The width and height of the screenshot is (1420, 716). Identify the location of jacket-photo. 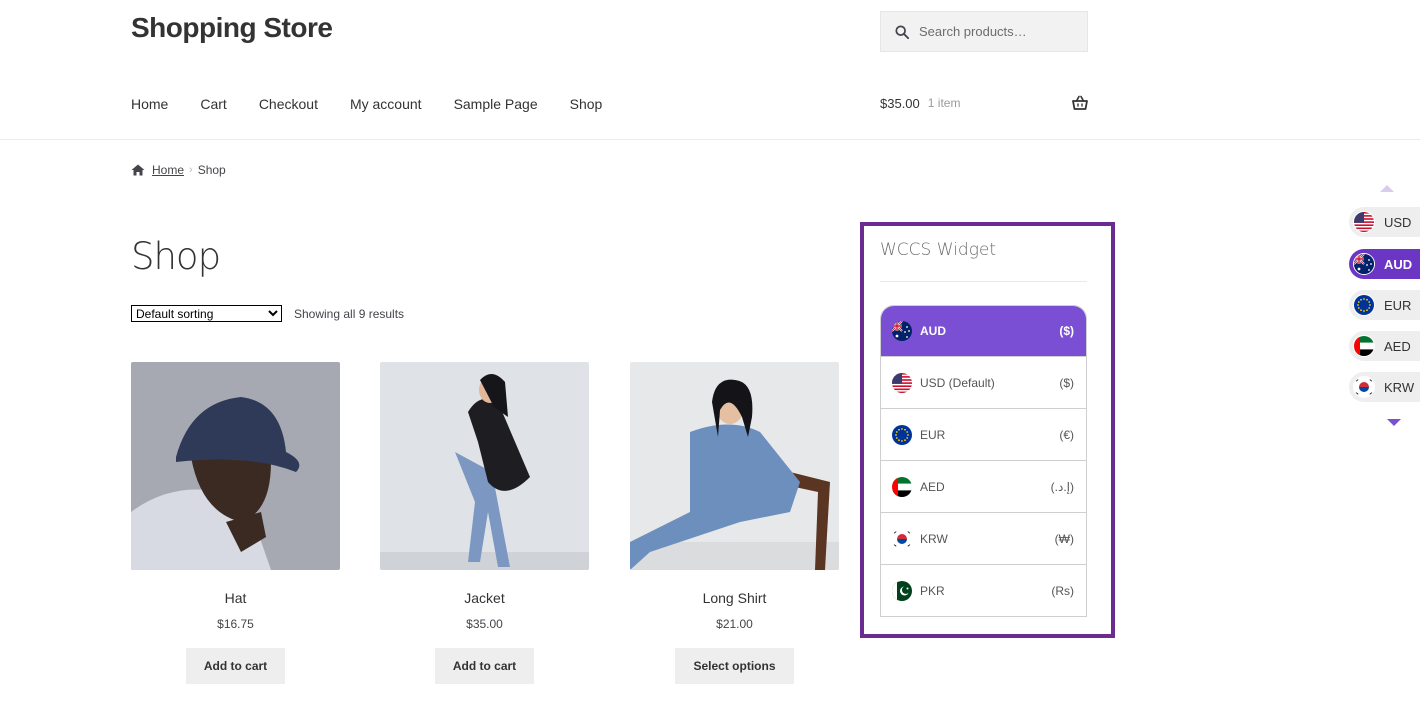
(484, 466).